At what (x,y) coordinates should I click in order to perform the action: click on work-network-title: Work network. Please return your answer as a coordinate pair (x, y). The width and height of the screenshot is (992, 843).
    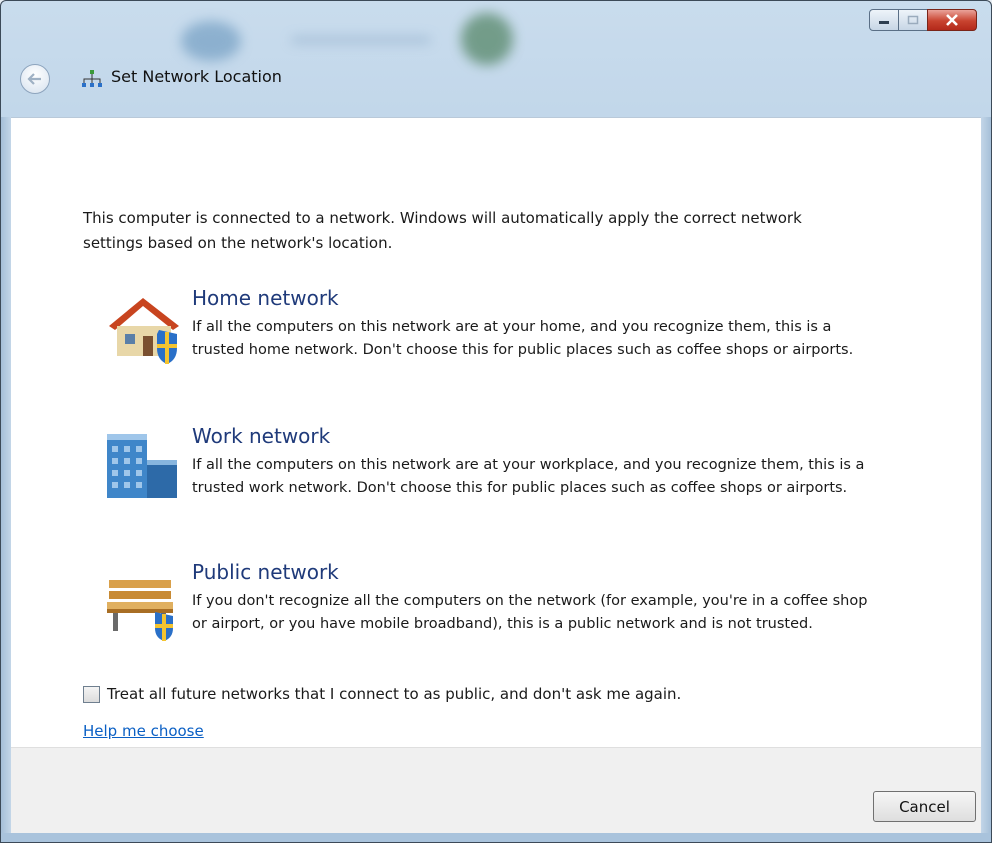
    Looking at the image, I should click on (261, 436).